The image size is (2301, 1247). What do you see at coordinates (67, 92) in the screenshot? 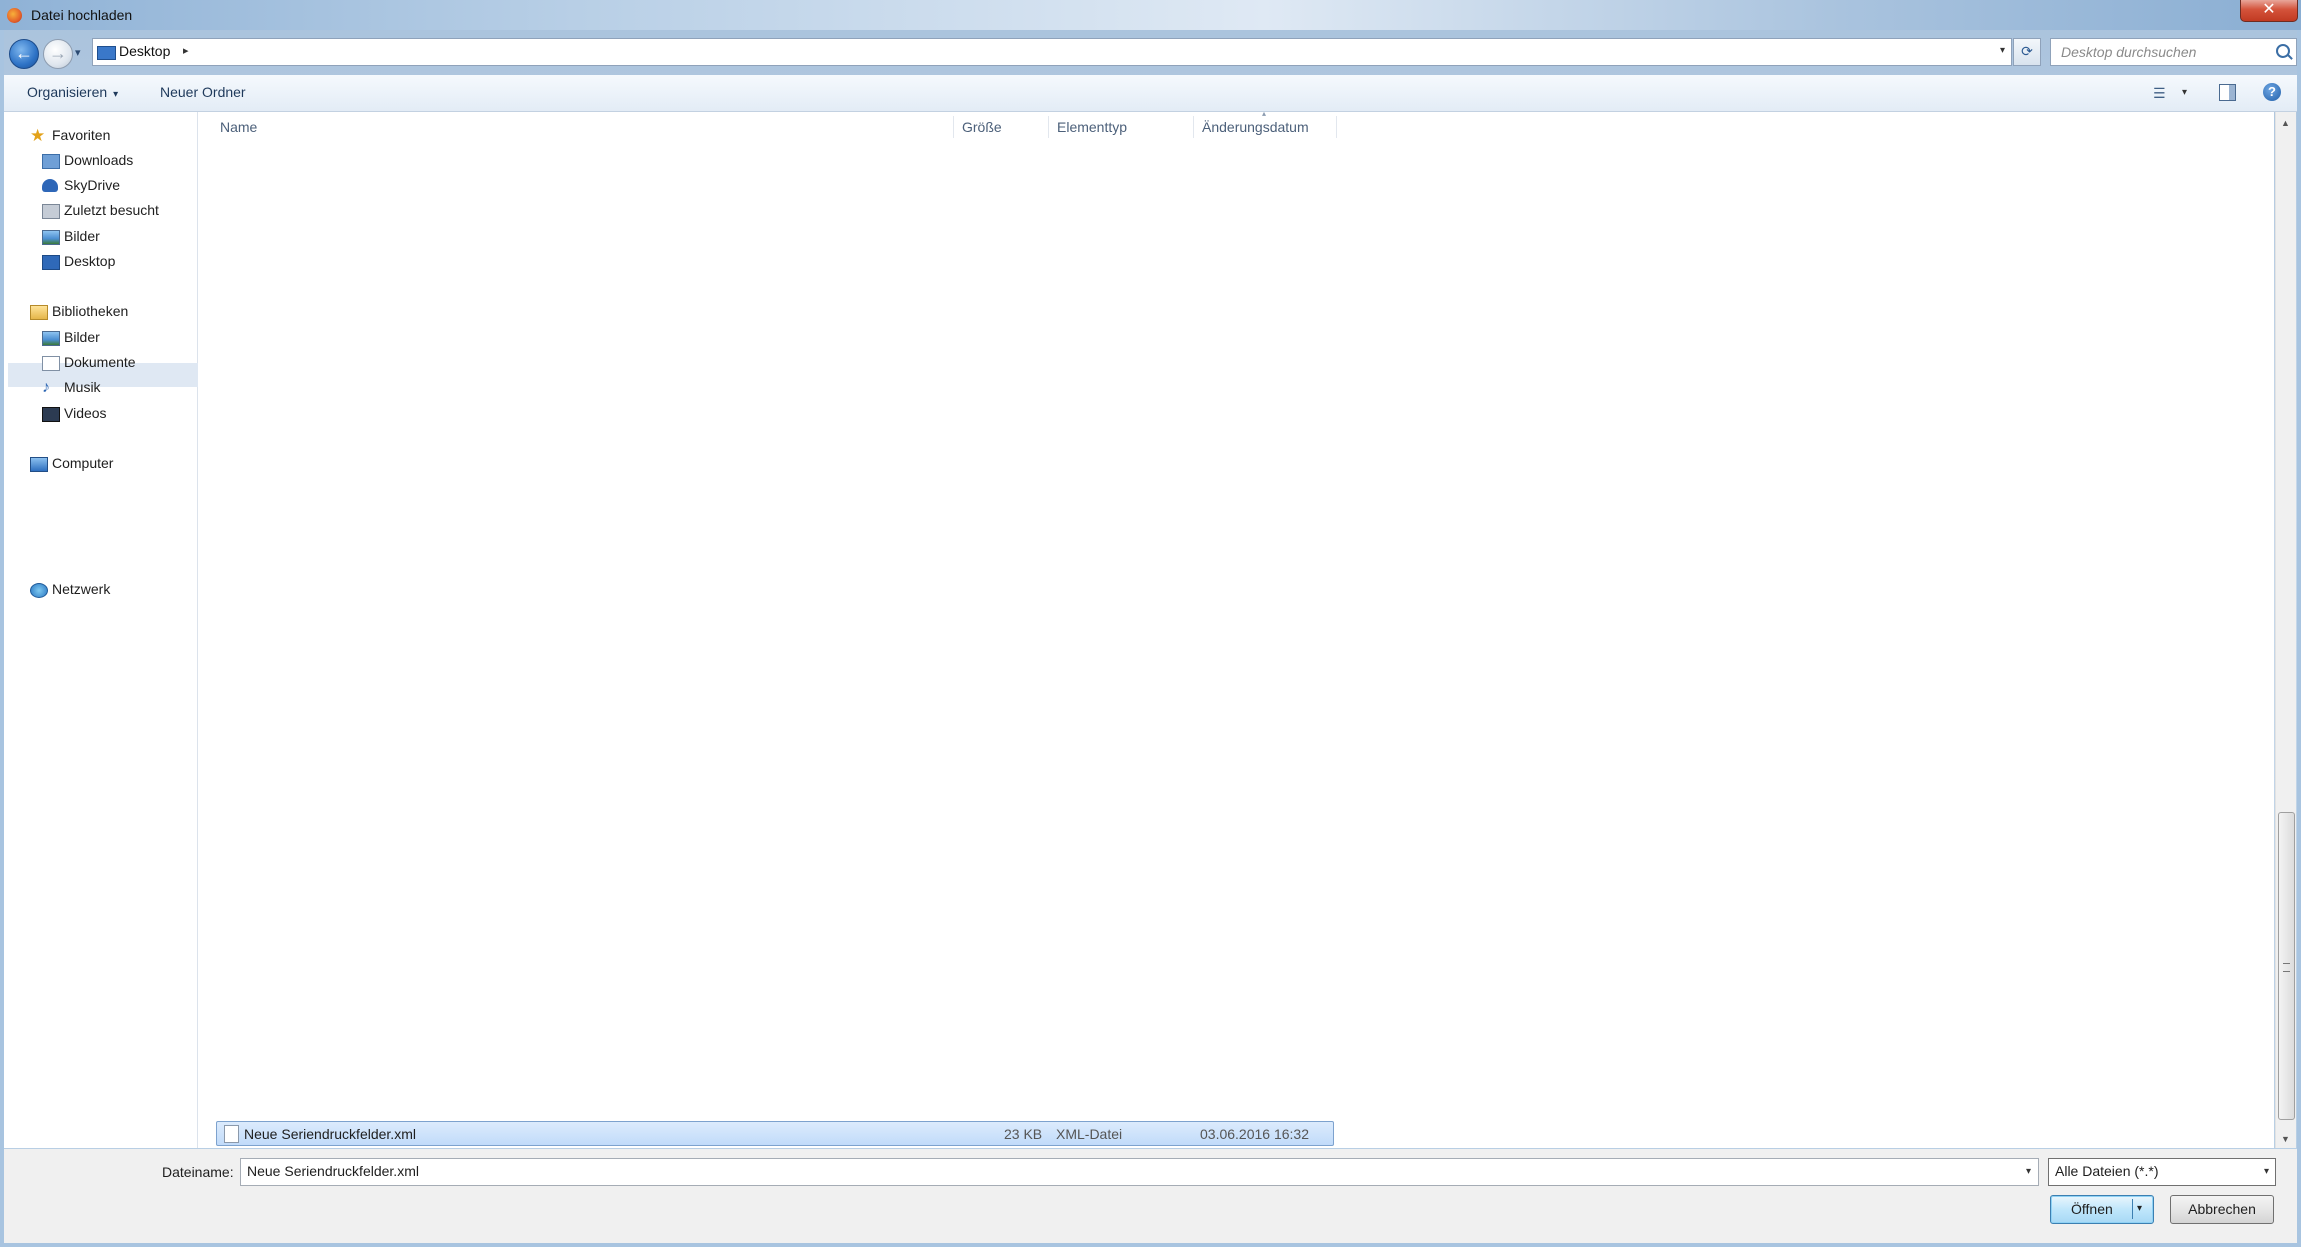
I see `organize-label: Organisieren` at bounding box center [67, 92].